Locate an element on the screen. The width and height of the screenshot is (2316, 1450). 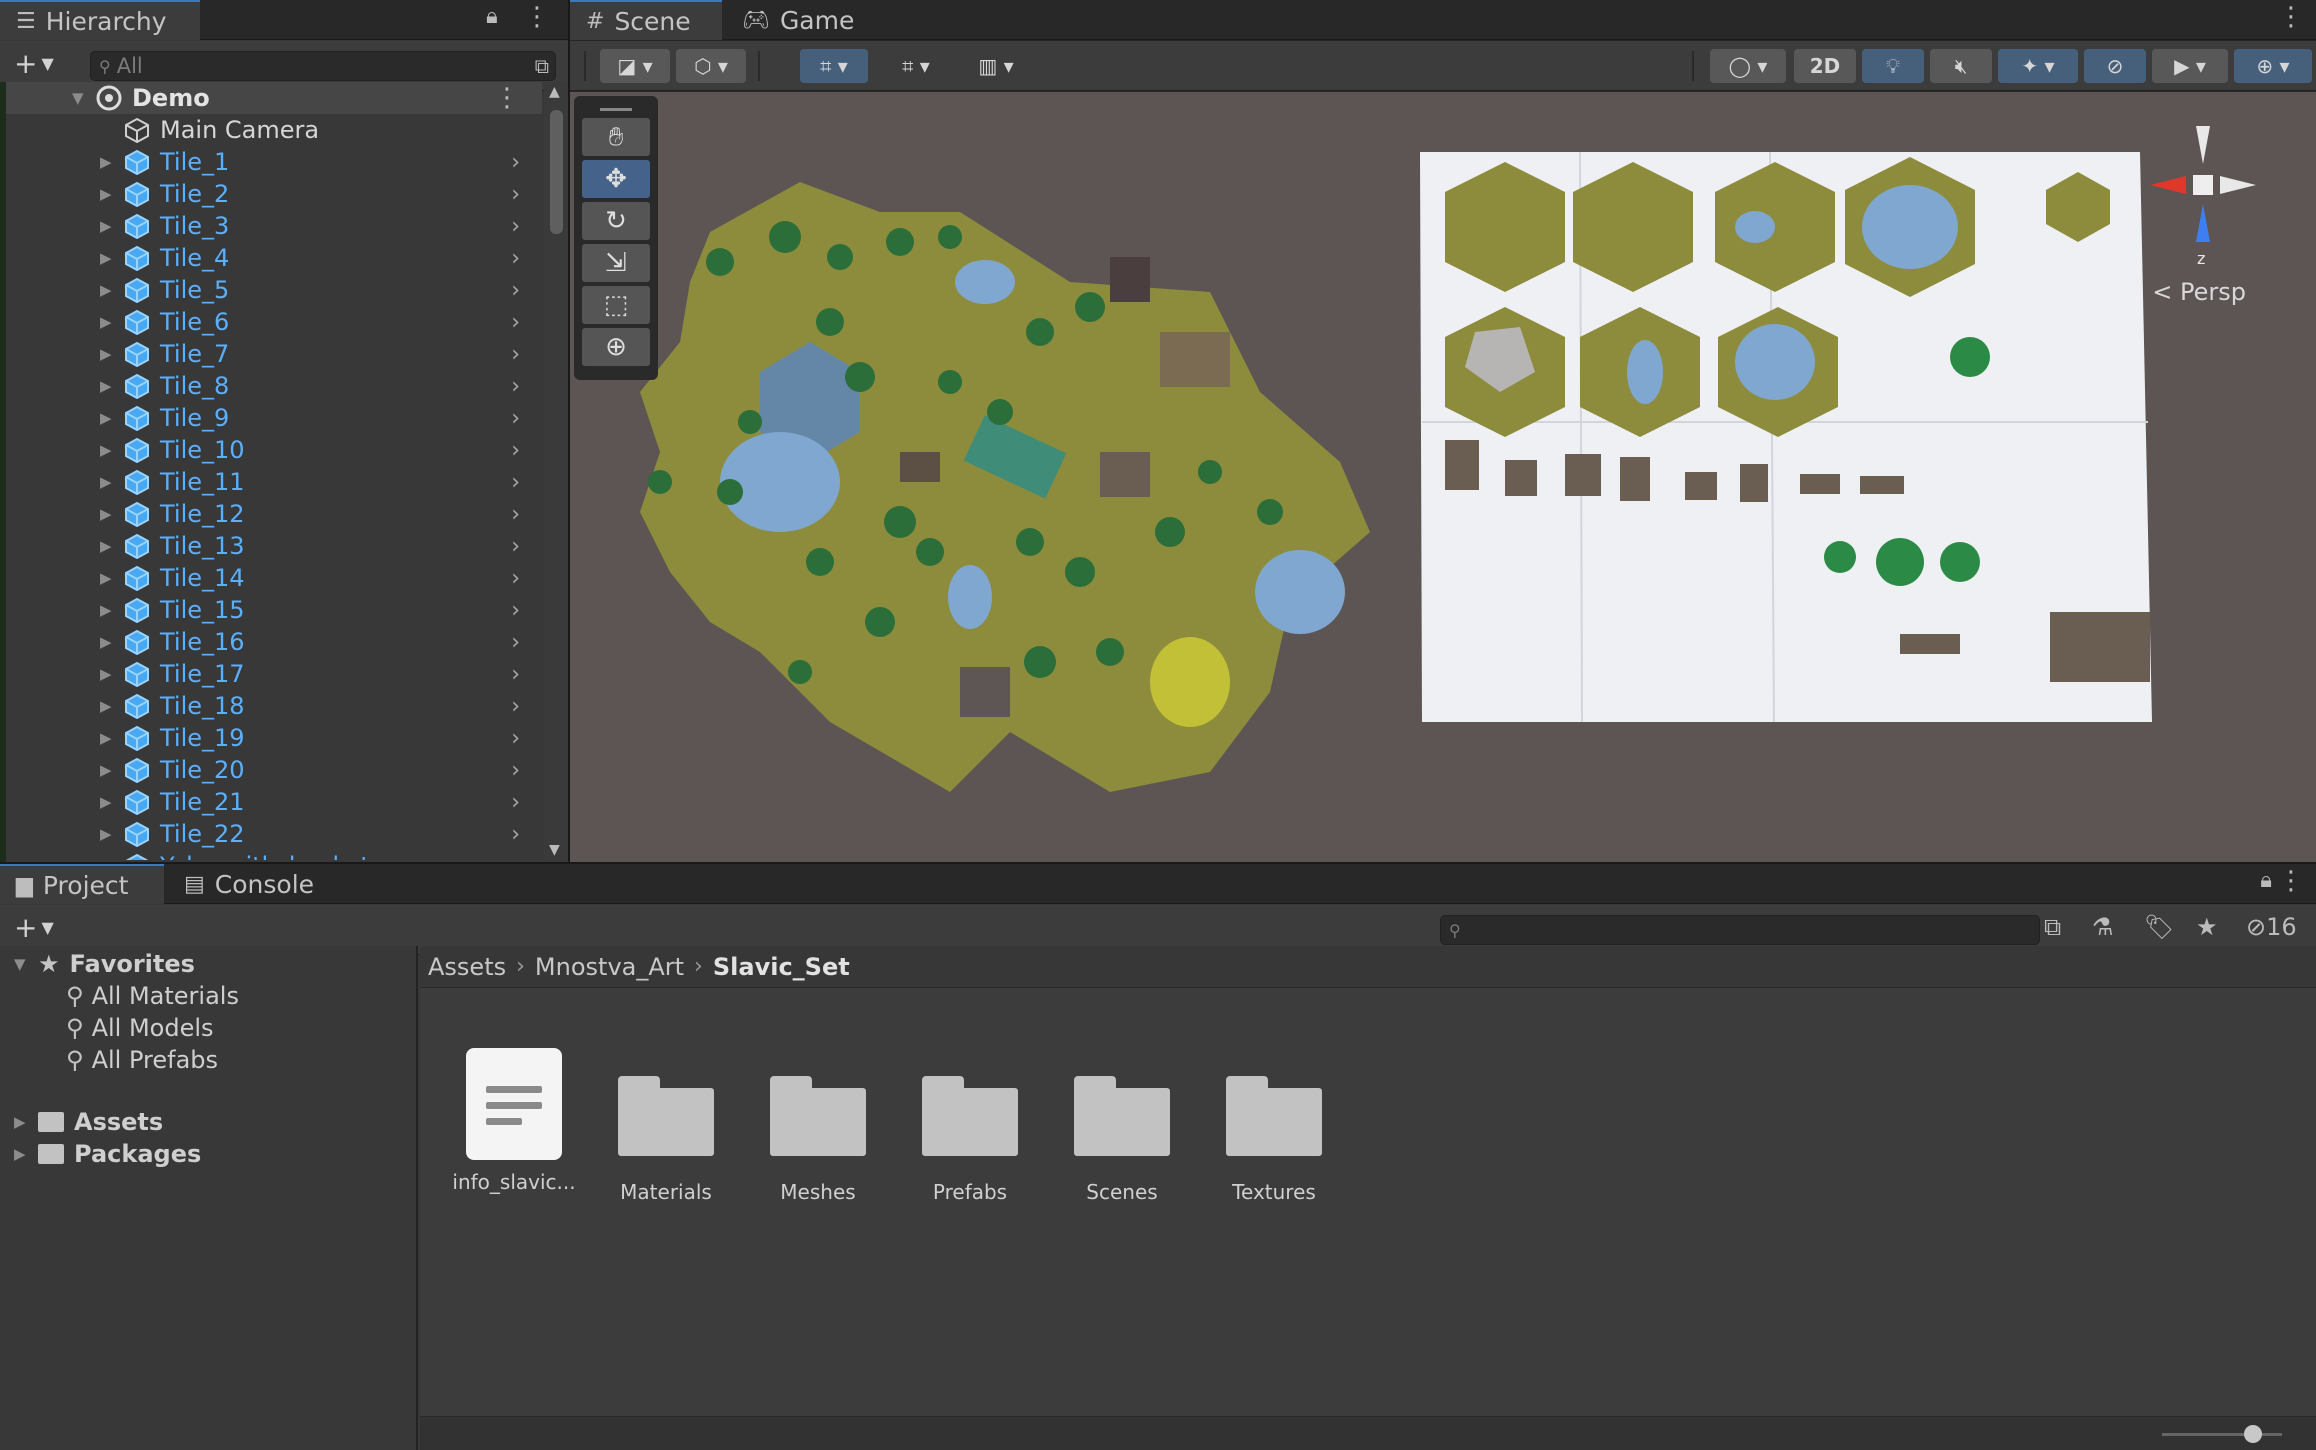
hierarchy-search-input: ⚲ All ⧉ is located at coordinates (323, 66).